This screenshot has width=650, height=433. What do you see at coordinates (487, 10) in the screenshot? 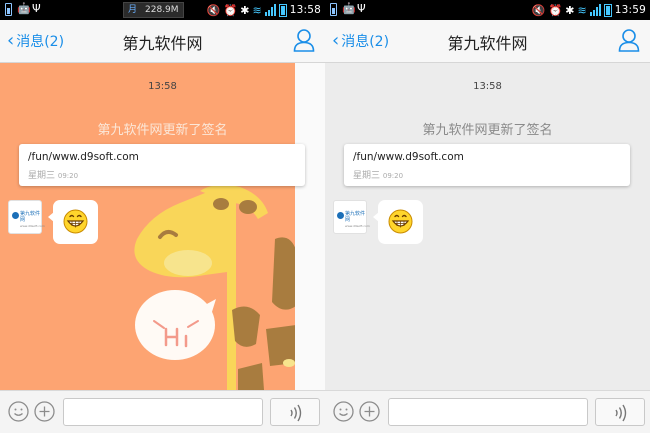
I see `status-bar: 🤖 Ψ 🔇 ⏰ ✱ ≋ 13:59` at bounding box center [487, 10].